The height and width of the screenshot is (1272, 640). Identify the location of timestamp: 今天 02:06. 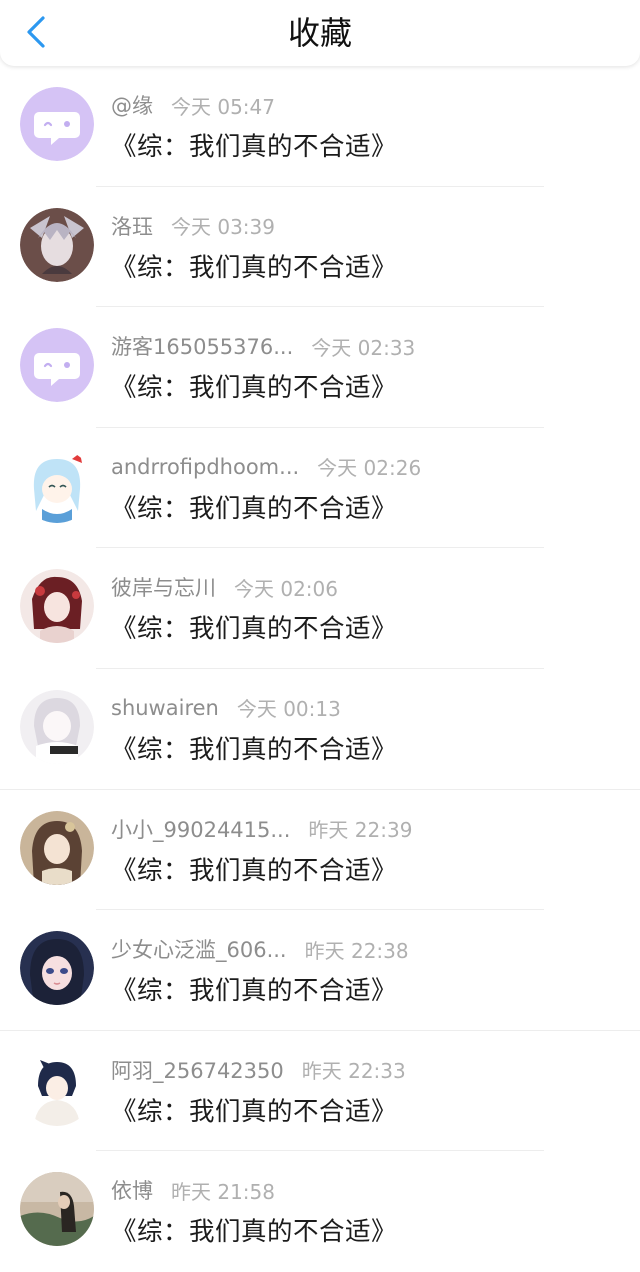
(286, 588).